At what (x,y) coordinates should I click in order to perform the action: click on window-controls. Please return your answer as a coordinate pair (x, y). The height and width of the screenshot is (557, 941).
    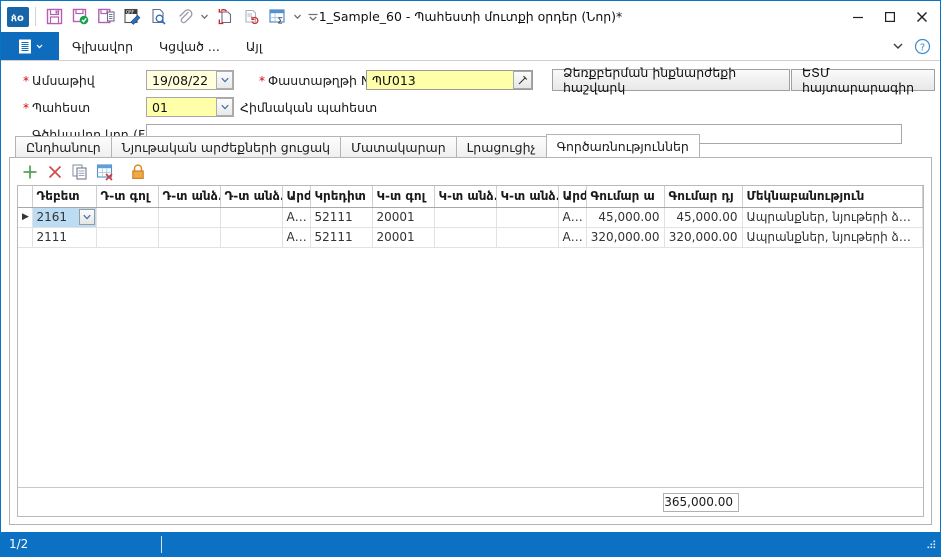
    Looking at the image, I should click on (891, 16).